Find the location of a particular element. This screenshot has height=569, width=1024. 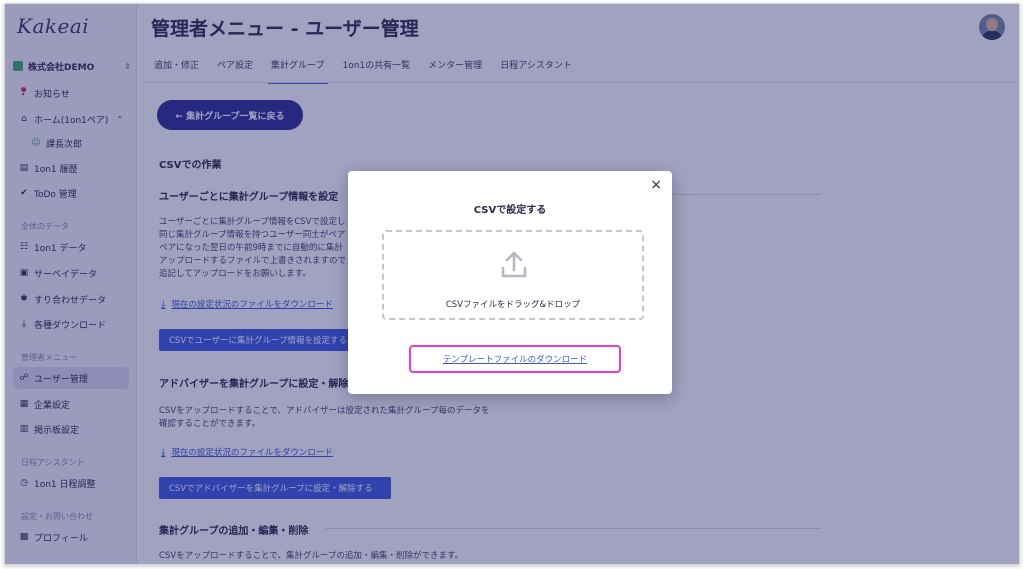

template-highlight: テンプレートファイルのダウンロード is located at coordinates (515, 359).